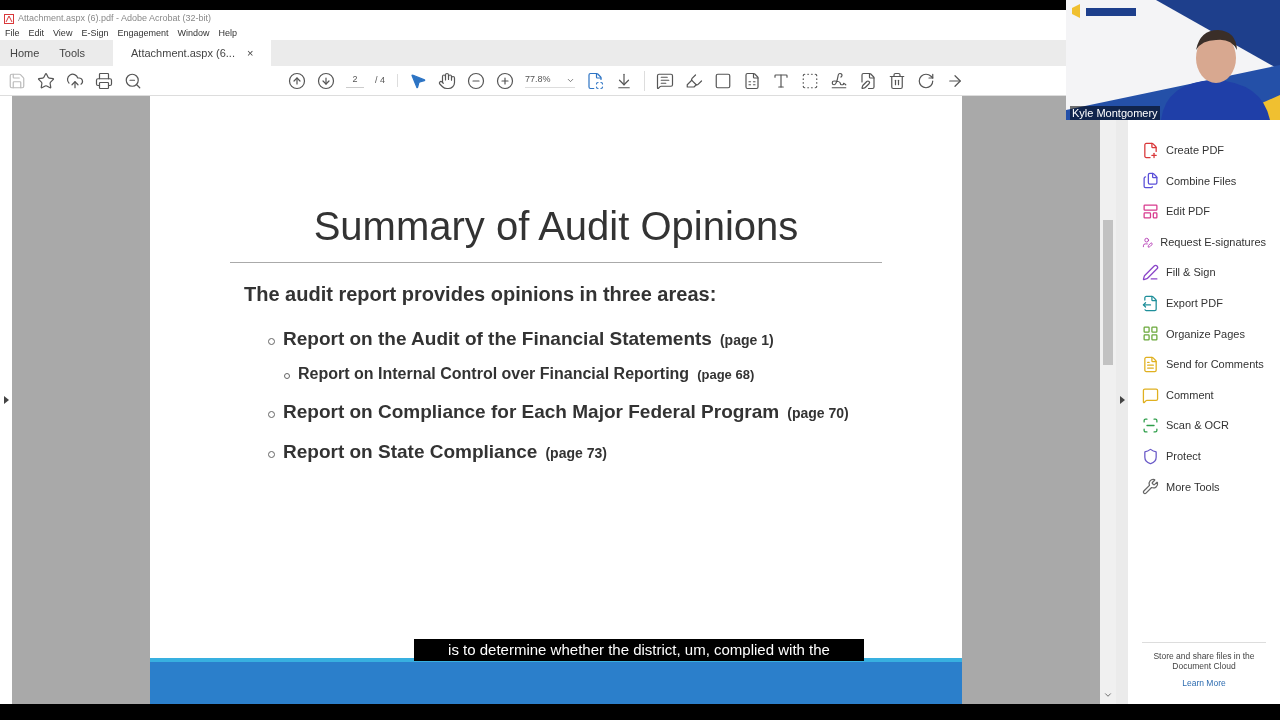 This screenshot has width=1280, height=720. Describe the element at coordinates (36, 34) in the screenshot. I see `menu-item: Edit` at that location.